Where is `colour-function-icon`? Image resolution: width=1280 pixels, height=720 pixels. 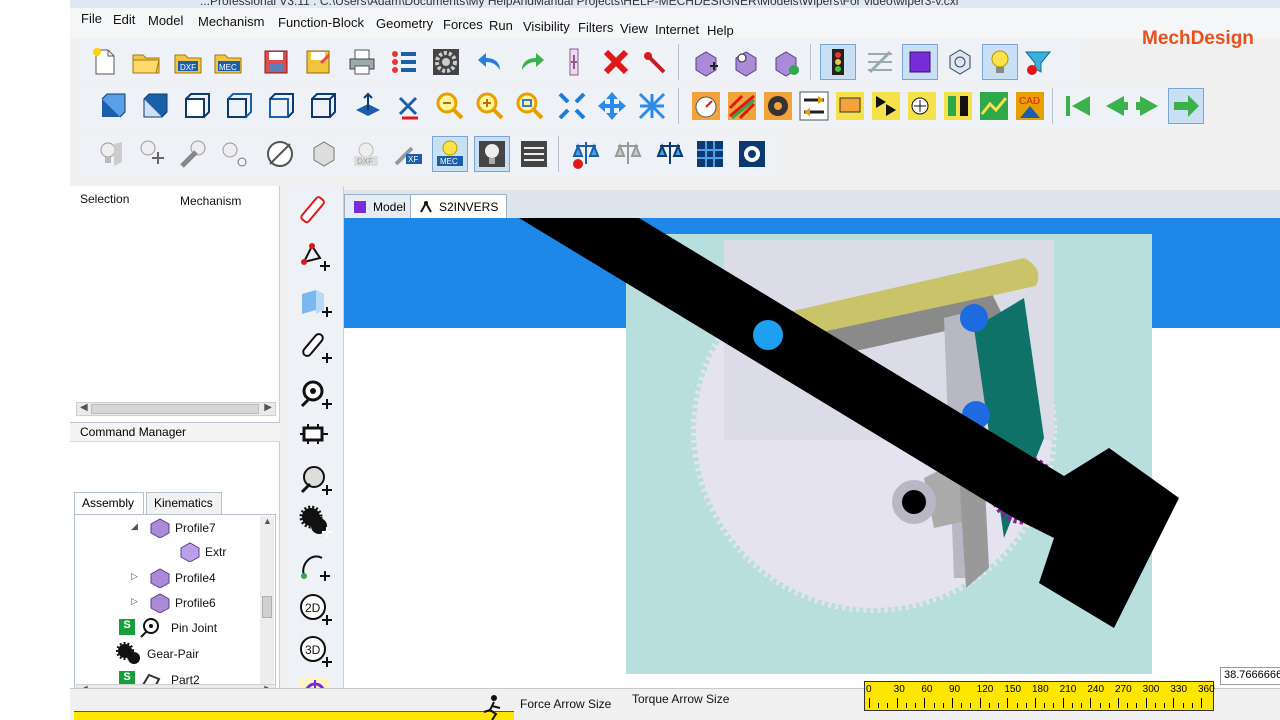
colour-function-icon is located at coordinates (742, 106).